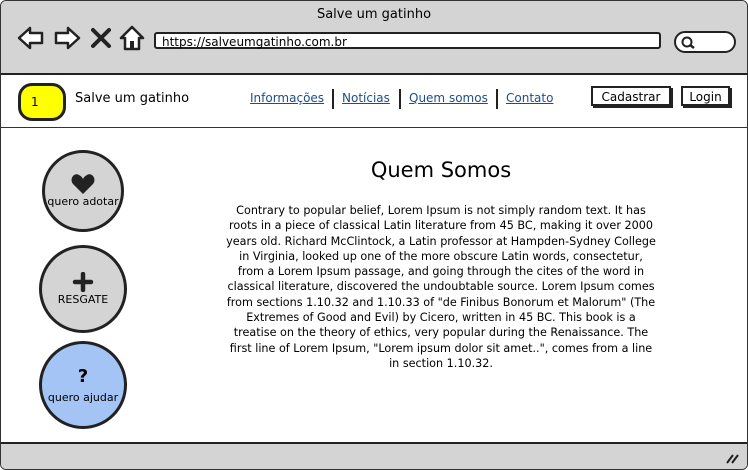 The width and height of the screenshot is (748, 470). Describe the element at coordinates (407, 40) in the screenshot. I see `url-bar: https://salveumgatinho.com.br` at that location.